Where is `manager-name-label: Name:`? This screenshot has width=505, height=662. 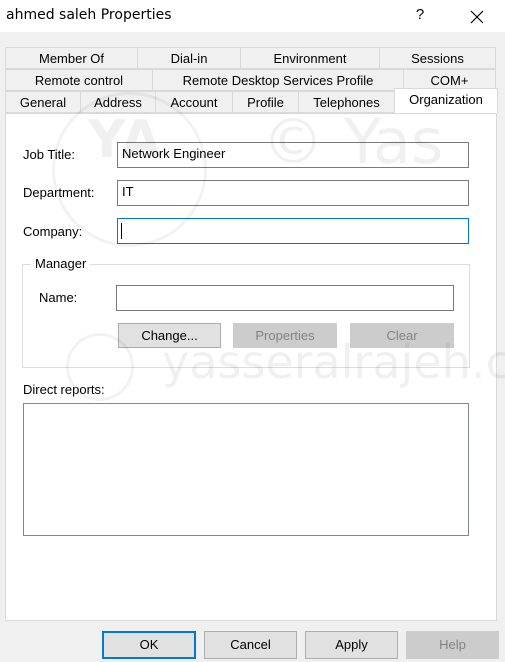
manager-name-label: Name: is located at coordinates (58, 297).